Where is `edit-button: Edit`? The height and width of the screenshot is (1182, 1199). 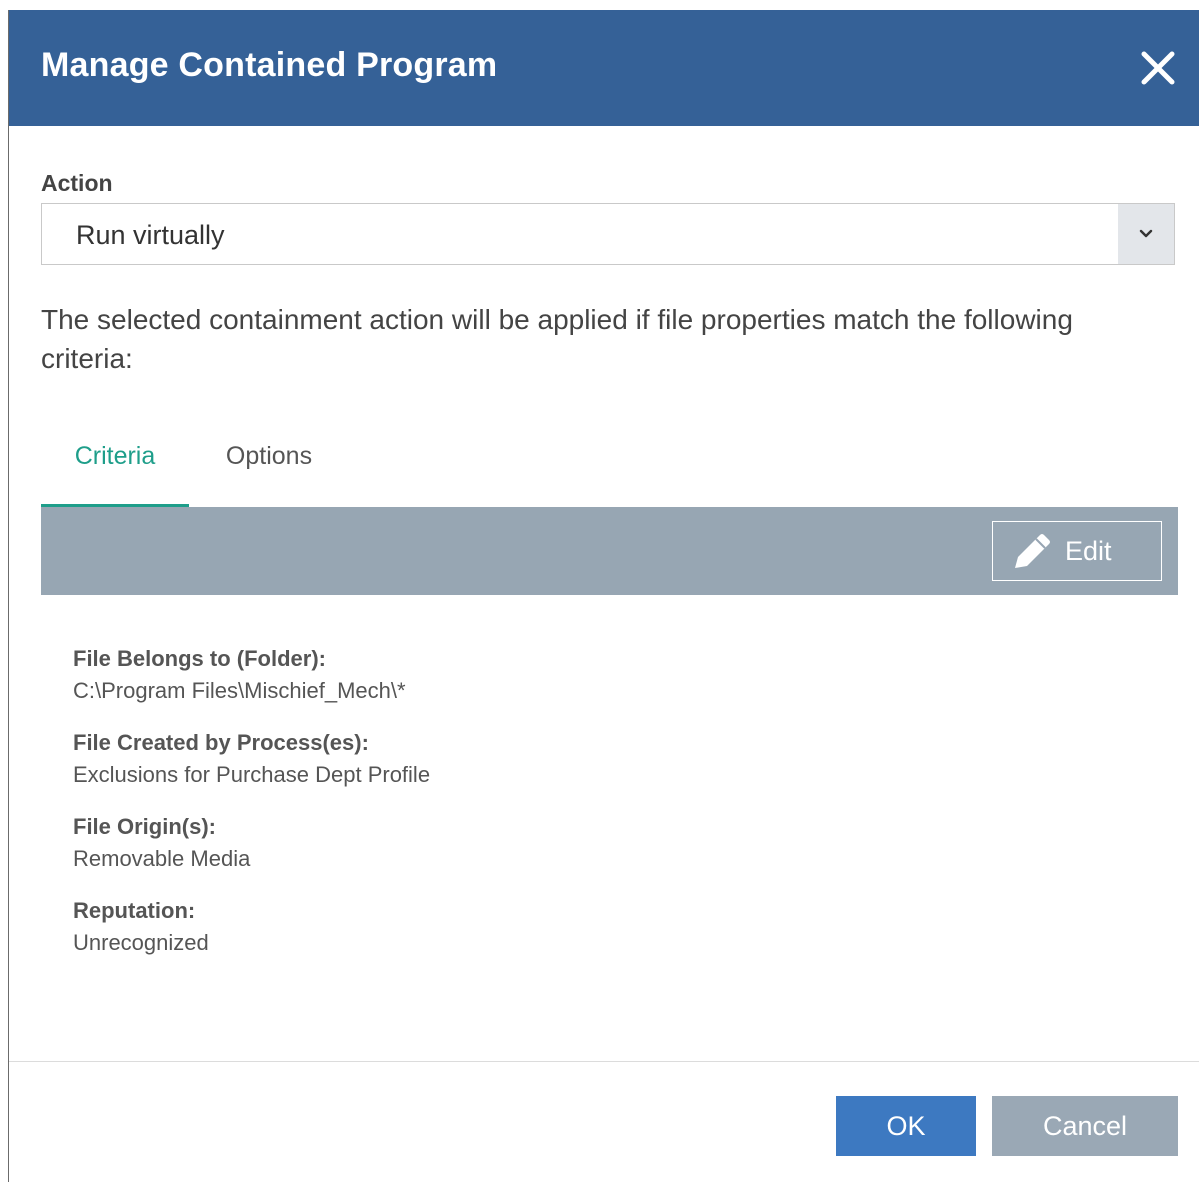 edit-button: Edit is located at coordinates (1077, 551).